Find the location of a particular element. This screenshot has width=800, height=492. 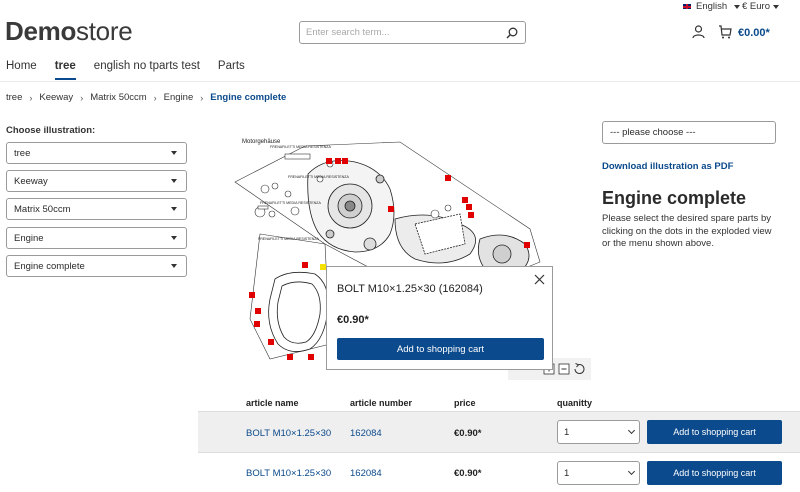

col-header-article-number: article number is located at coordinates (381, 403).